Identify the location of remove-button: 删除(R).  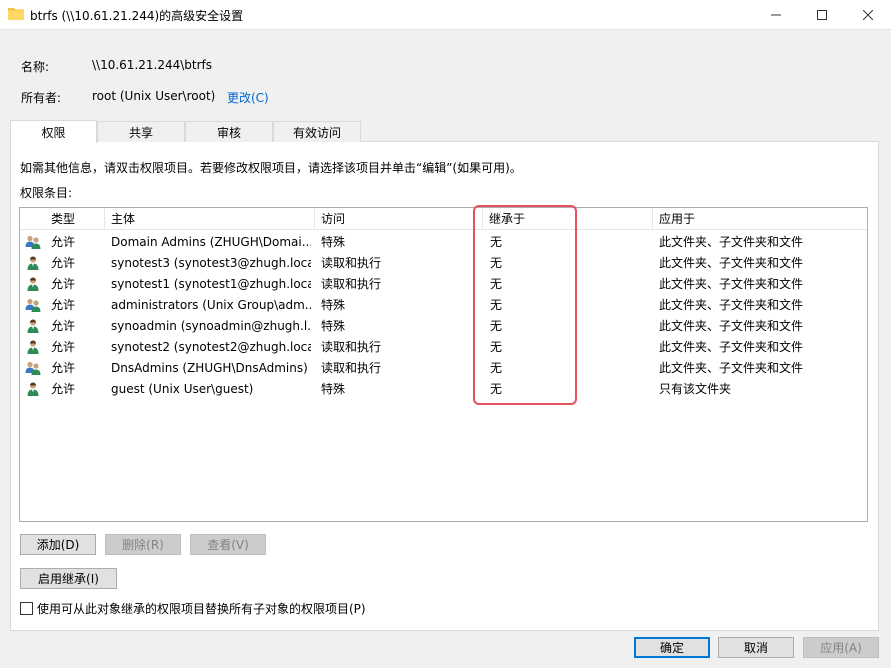
(143, 544).